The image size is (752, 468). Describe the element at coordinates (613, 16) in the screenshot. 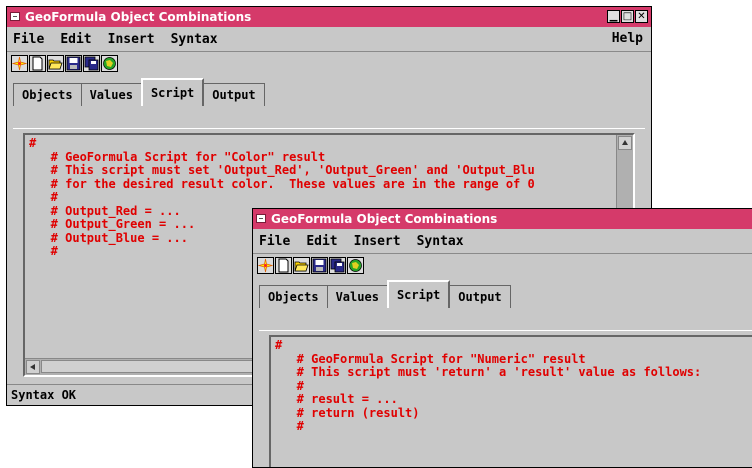

I see `minimize-icon: ▁` at that location.